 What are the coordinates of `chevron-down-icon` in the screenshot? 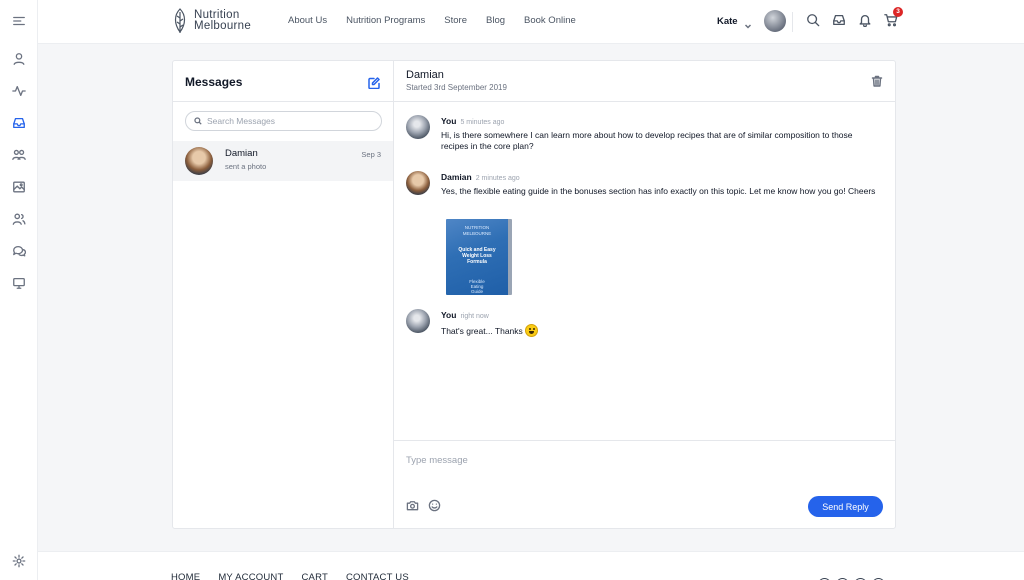 It's located at (748, 23).